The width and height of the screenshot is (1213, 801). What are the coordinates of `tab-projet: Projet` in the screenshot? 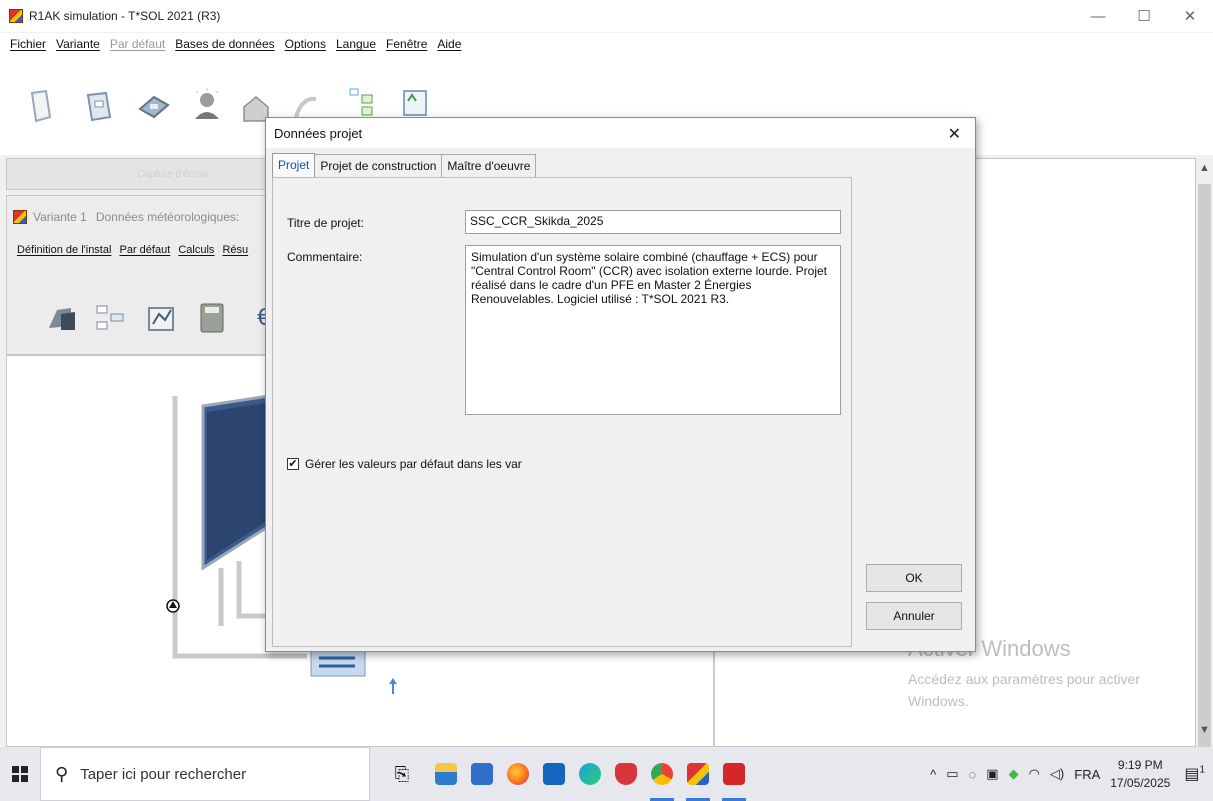 It's located at (294, 165).